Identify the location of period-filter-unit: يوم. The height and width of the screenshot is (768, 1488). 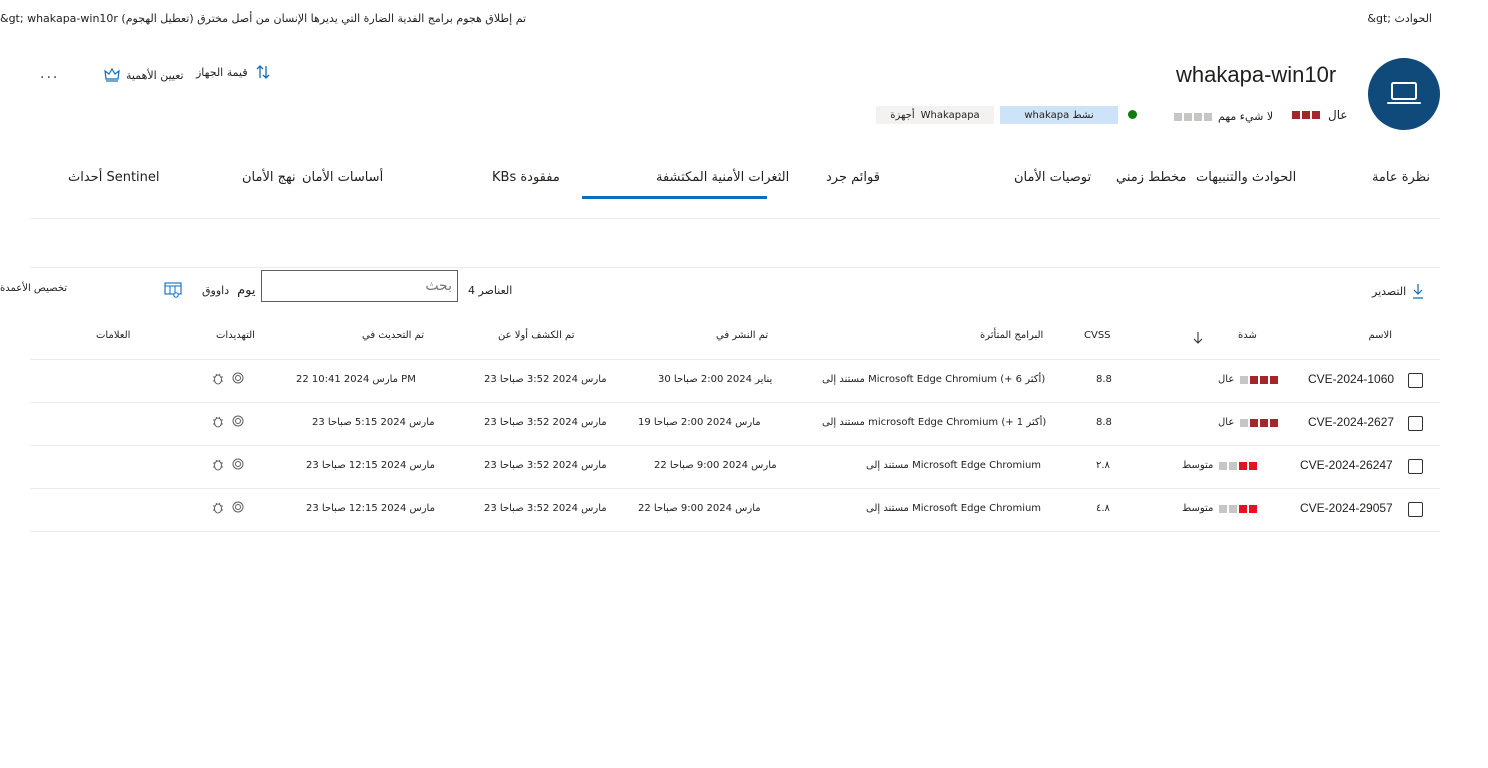
(246, 290).